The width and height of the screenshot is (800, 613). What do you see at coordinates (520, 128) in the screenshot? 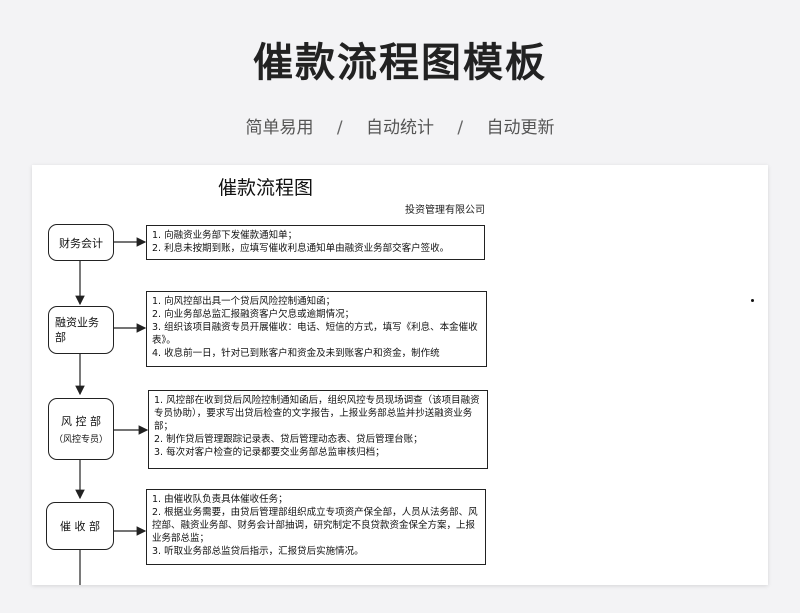
I see `tag-auto-update: 自动更新` at bounding box center [520, 128].